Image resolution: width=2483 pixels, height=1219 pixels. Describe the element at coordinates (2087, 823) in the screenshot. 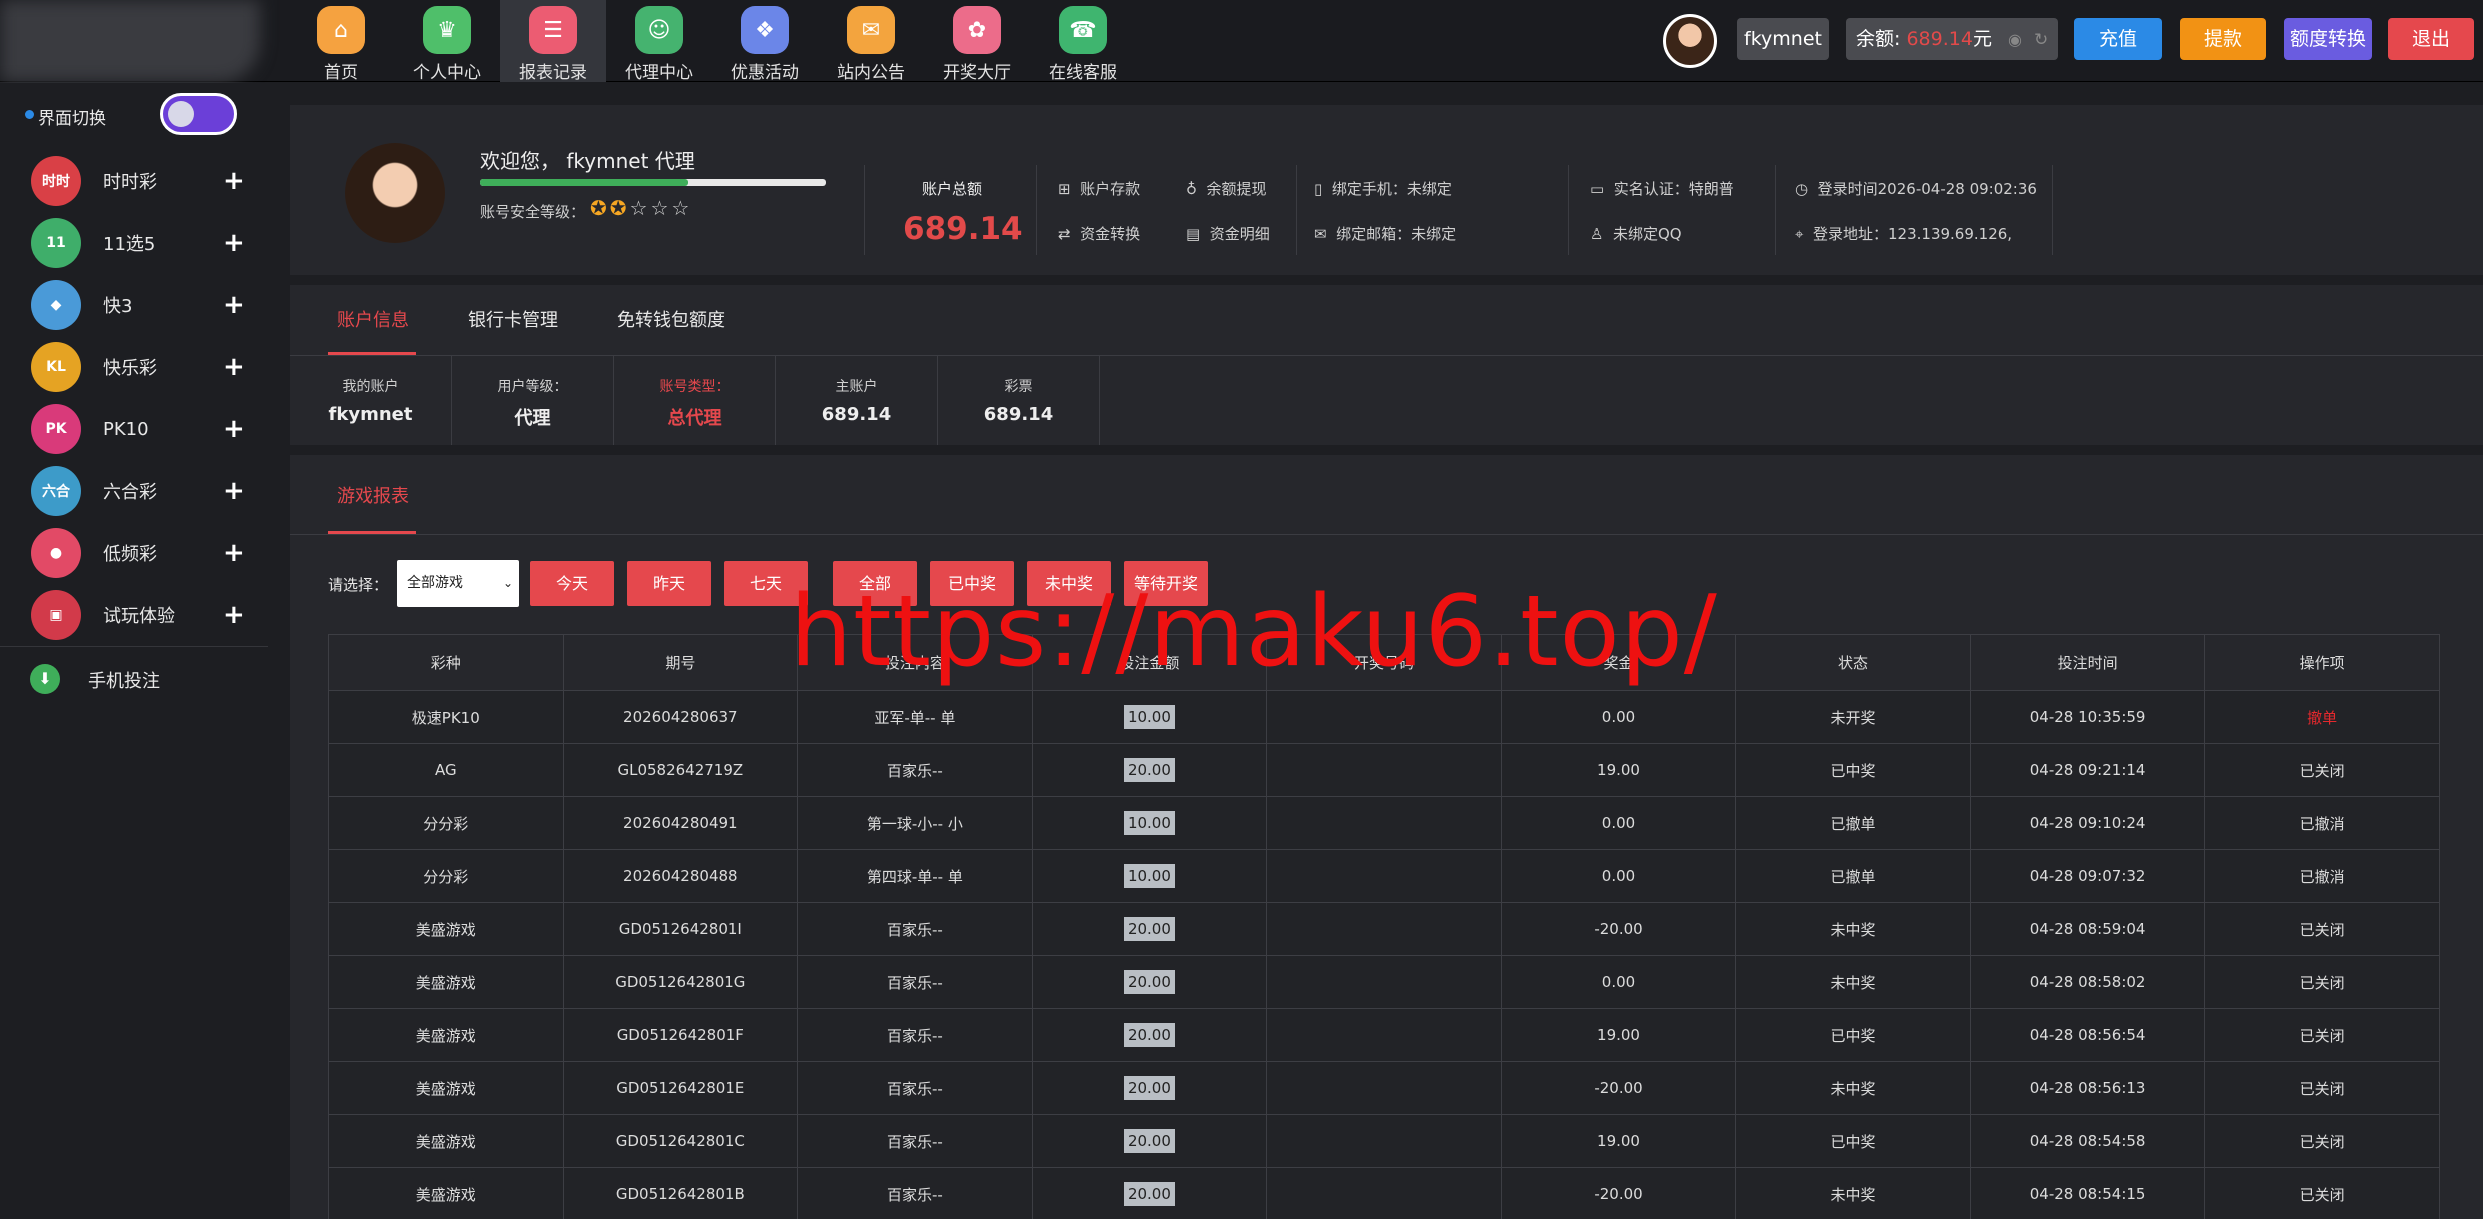

I see `table-cell: 04-28 09:10:24` at that location.